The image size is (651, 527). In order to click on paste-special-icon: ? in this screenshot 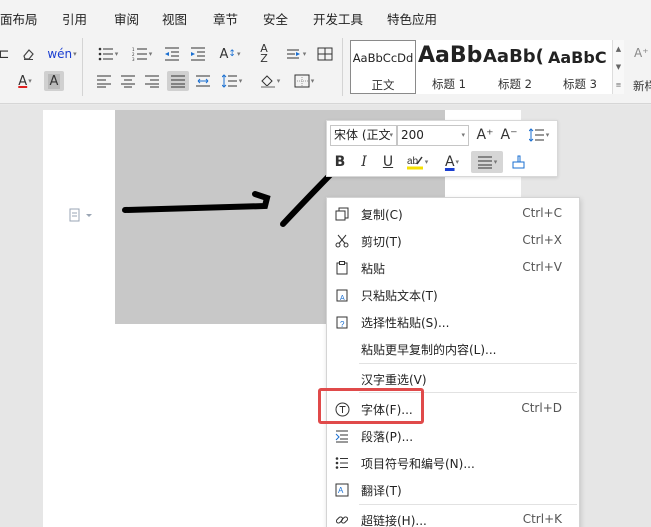, I will do `click(342, 322)`.